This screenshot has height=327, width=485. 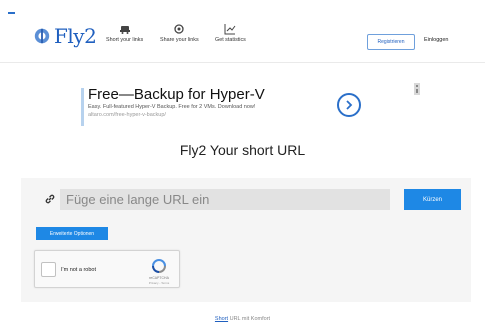 I want to click on ad-title: Free—Backup for Hyper-V, so click(x=176, y=94).